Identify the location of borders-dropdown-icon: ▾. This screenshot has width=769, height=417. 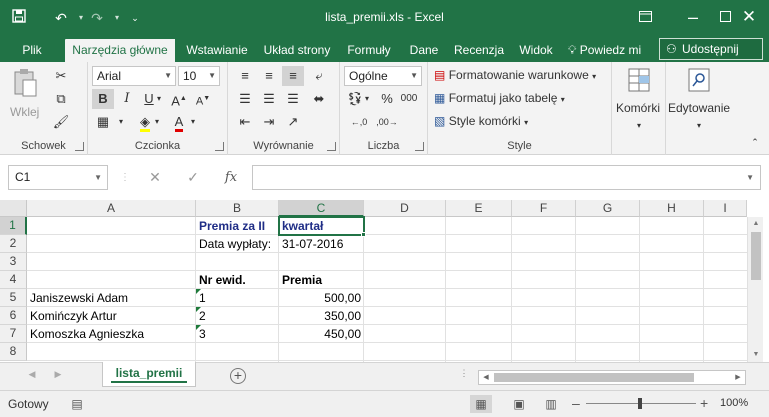
(121, 122).